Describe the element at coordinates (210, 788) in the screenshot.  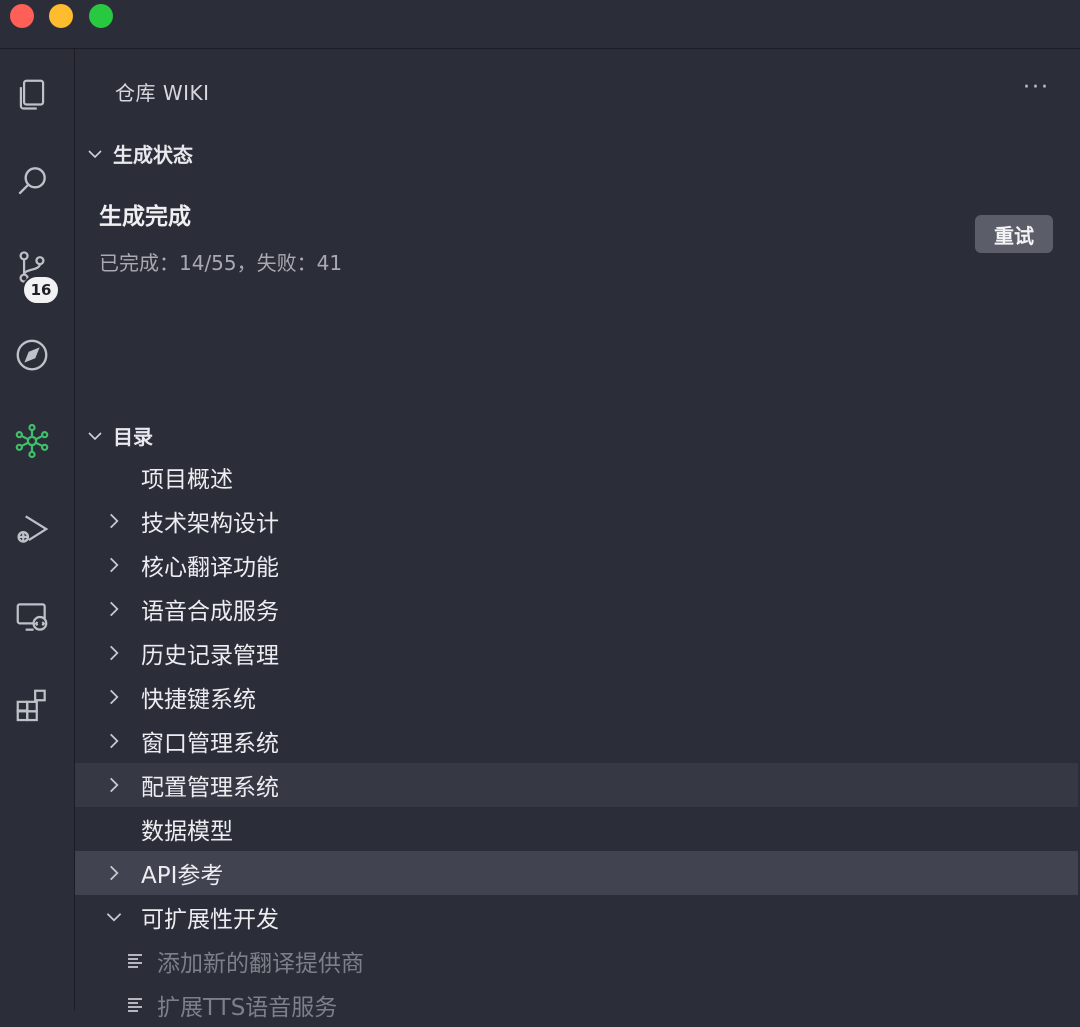
I see `toc-item-label: 配置管理系统` at that location.